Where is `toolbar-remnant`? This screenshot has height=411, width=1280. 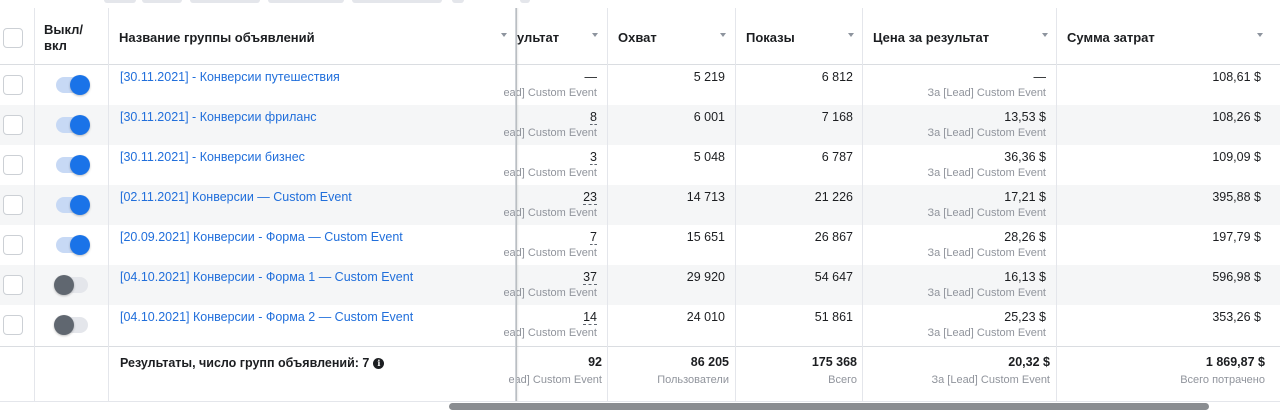 toolbar-remnant is located at coordinates (640, 3).